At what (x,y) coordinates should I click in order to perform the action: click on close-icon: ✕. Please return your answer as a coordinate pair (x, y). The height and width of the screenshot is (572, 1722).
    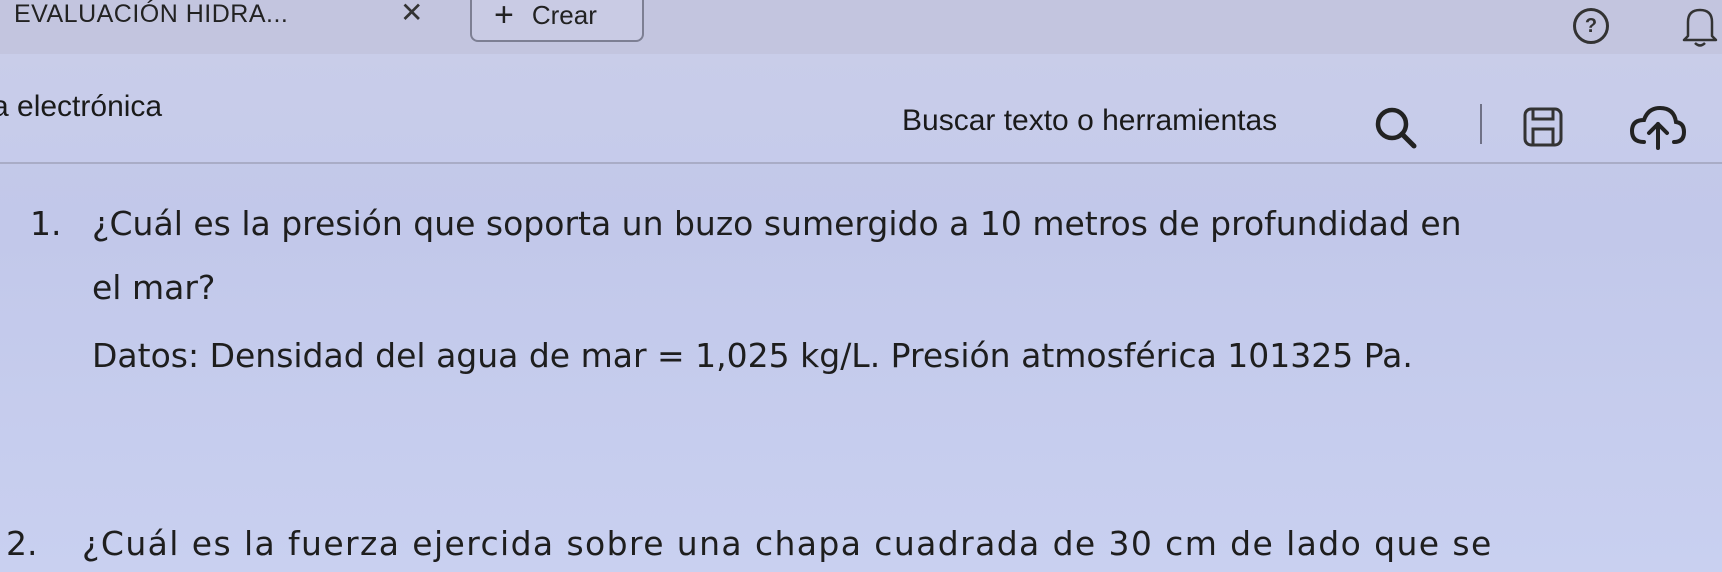
    Looking at the image, I should click on (411, 14).